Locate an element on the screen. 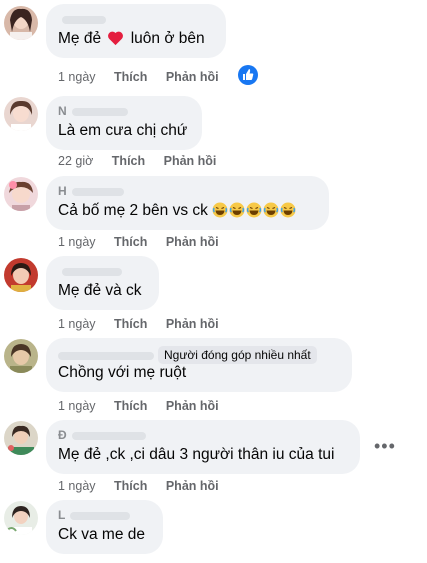 This screenshot has height=563, width=427. comment-bubble: N Là em cưa chị chứ is located at coordinates (124, 123).